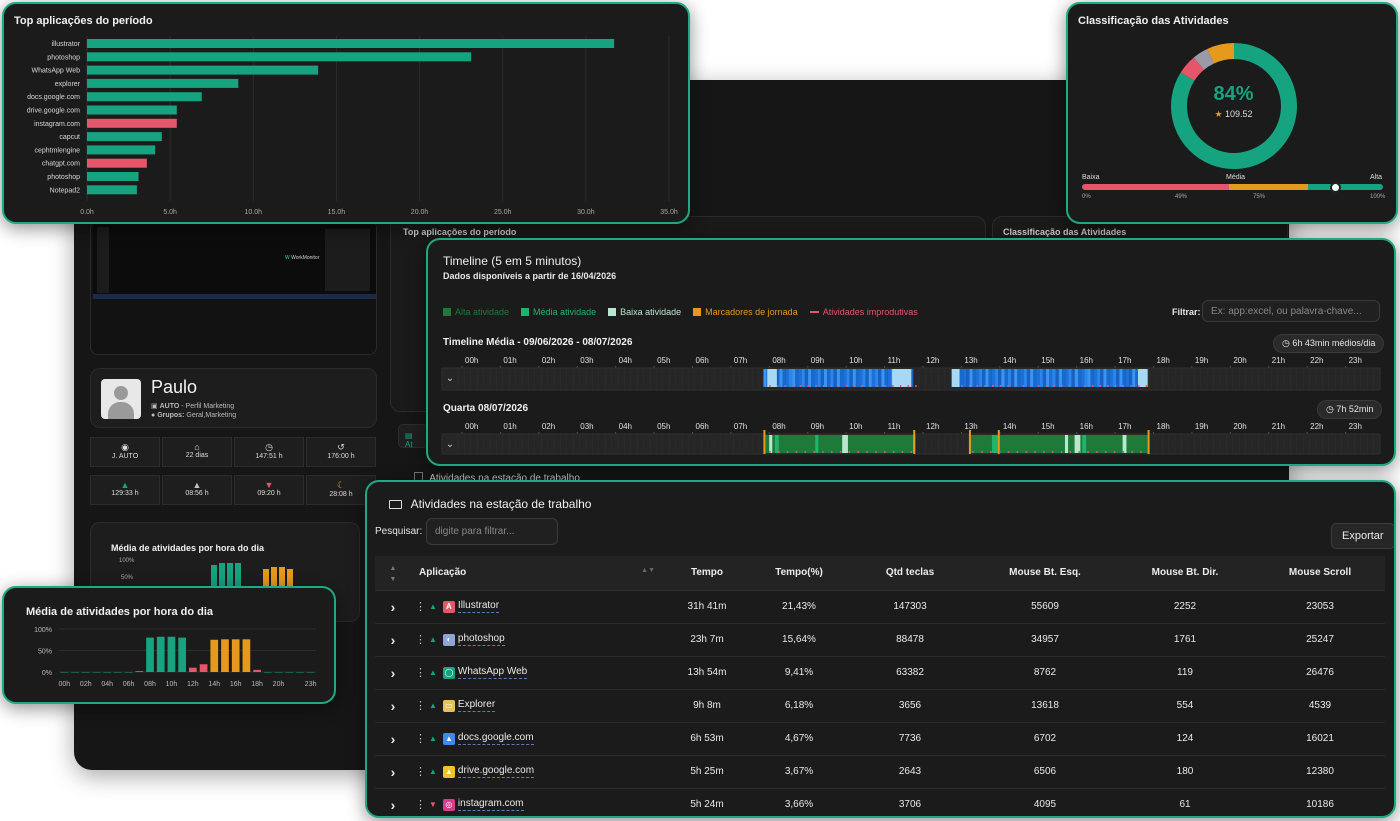  I want to click on app-name: instagram.com, so click(490, 804).